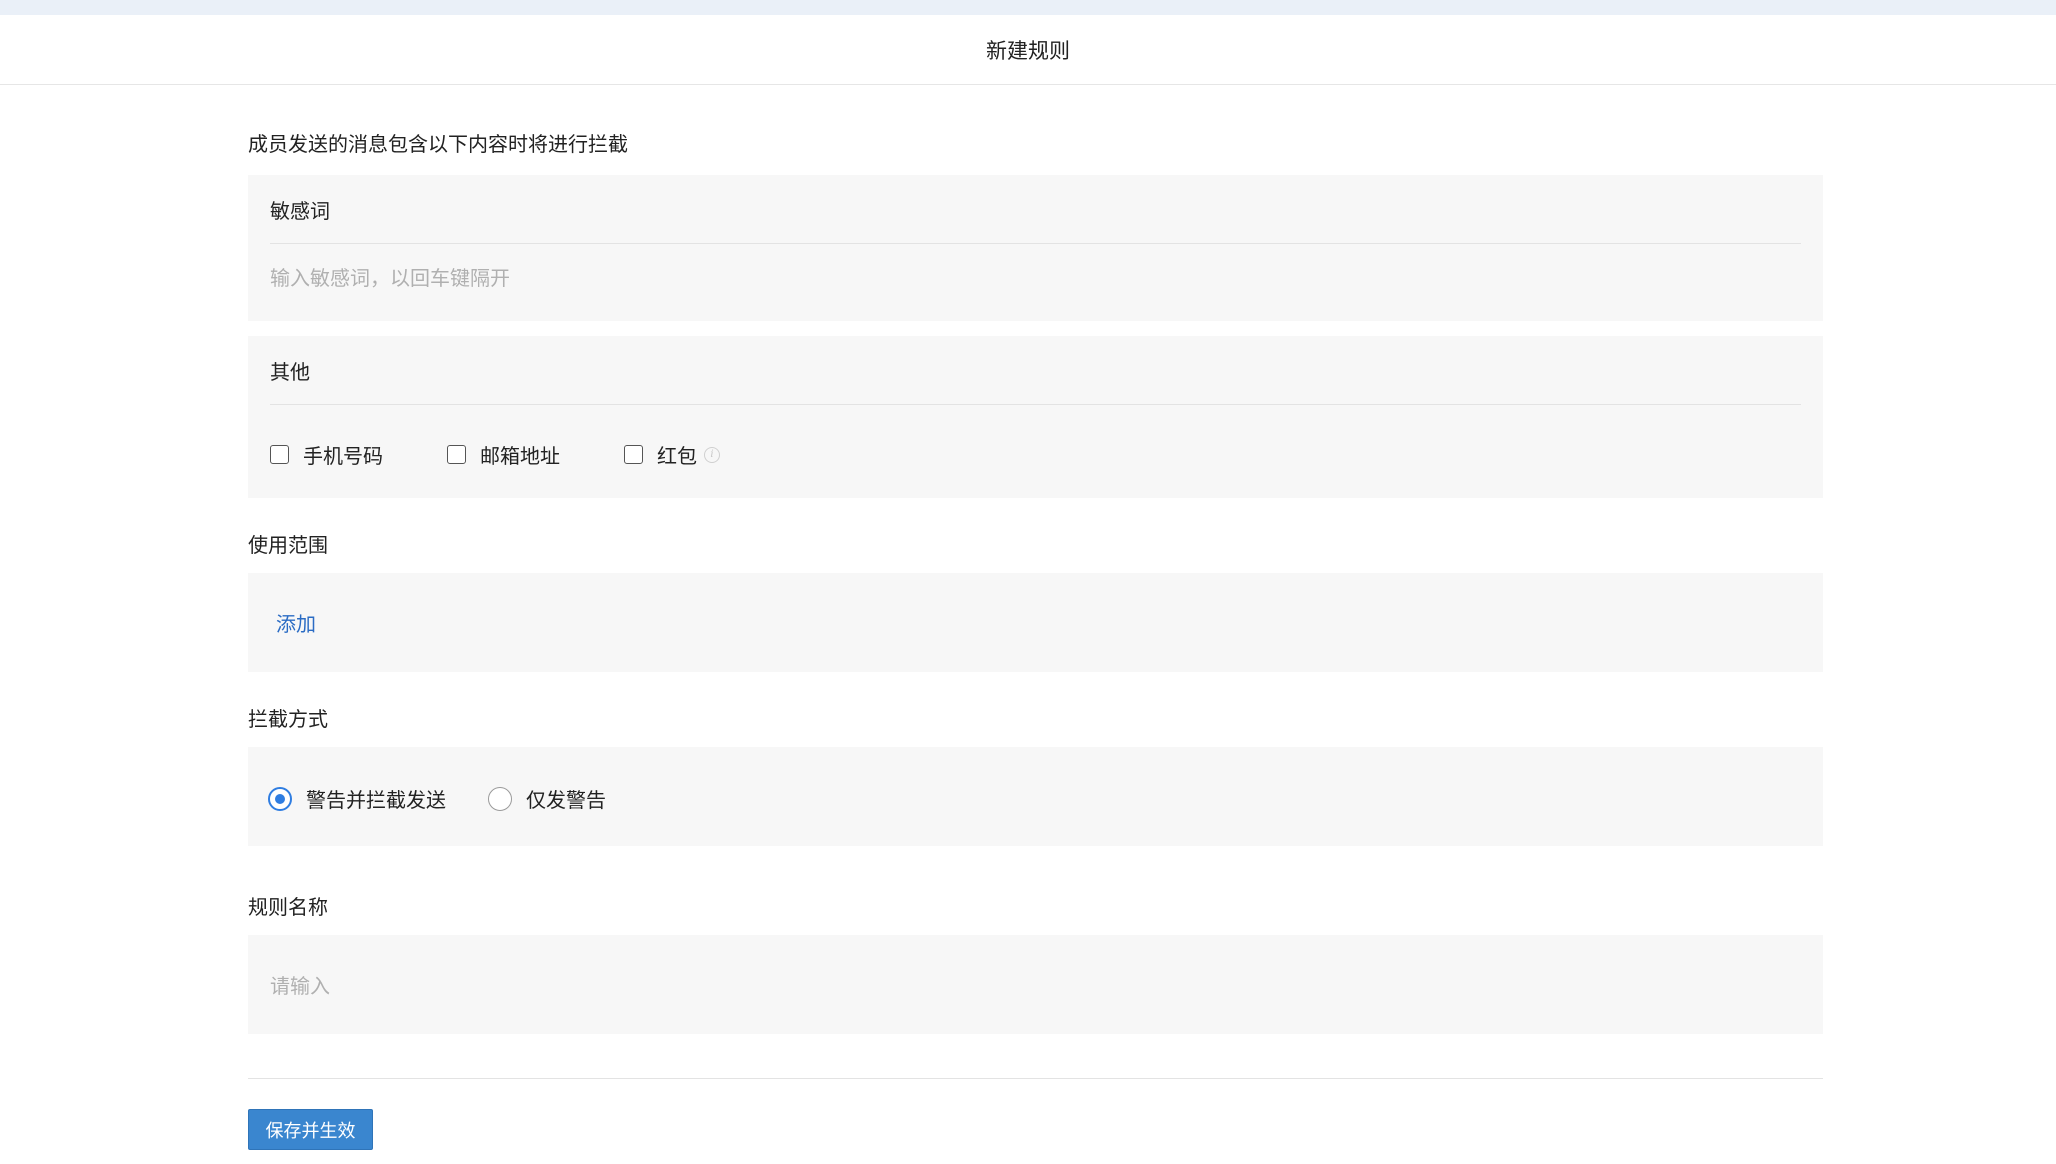 The width and height of the screenshot is (2056, 1164). What do you see at coordinates (1035, 984) in the screenshot?
I see `name-panel: 请输入` at bounding box center [1035, 984].